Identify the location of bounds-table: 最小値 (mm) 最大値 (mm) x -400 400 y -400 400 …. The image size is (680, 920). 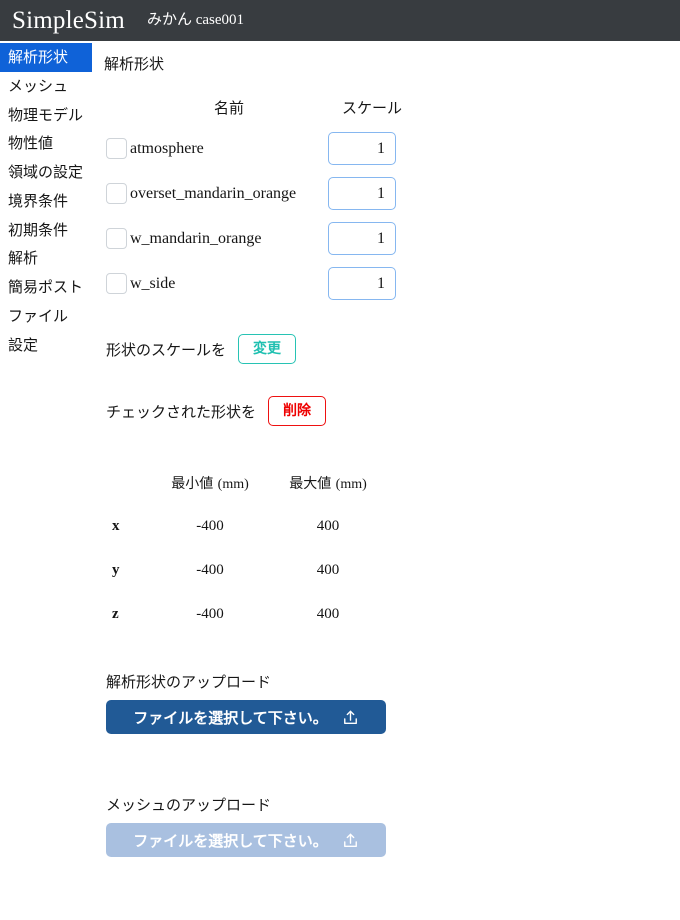
(247, 560).